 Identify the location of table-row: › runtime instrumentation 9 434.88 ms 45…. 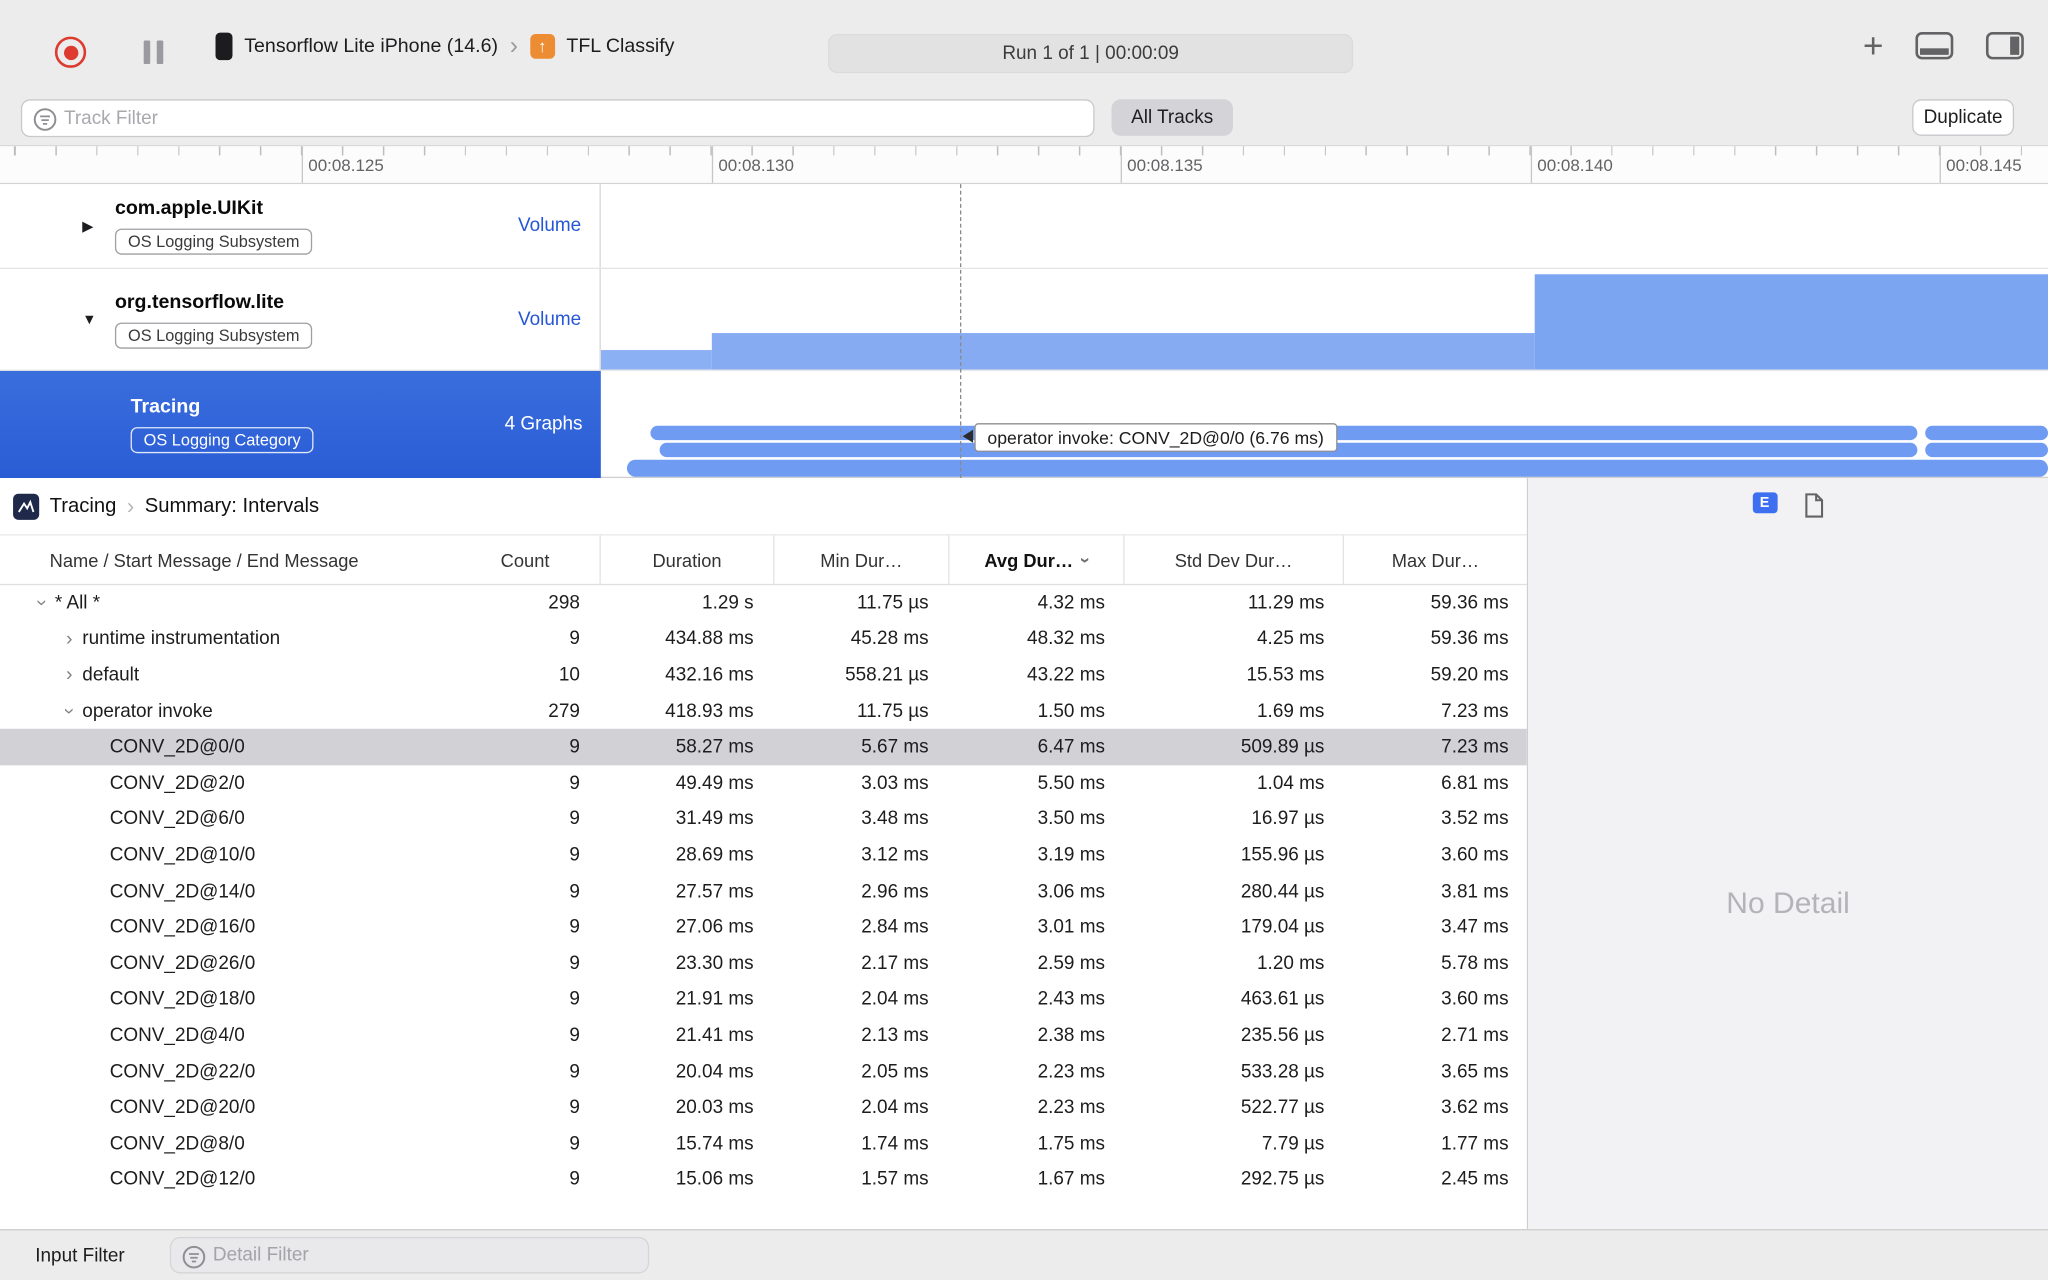
(763, 639).